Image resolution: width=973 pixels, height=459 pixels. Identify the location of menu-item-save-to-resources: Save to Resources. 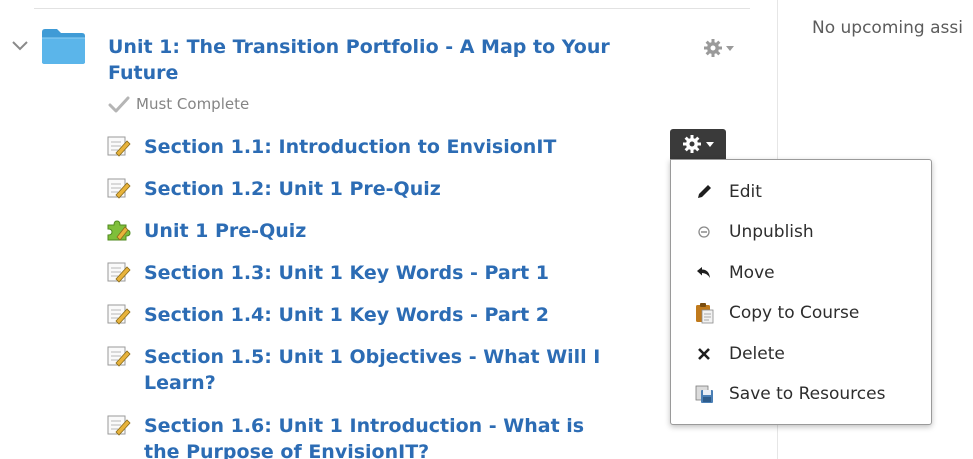
(801, 394).